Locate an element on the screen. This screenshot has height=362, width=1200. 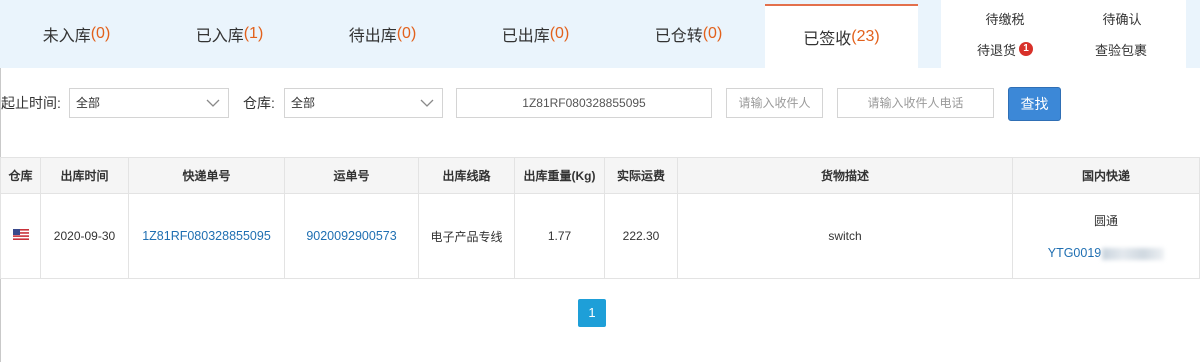
warehouse-label: 仓库: is located at coordinates (259, 103).